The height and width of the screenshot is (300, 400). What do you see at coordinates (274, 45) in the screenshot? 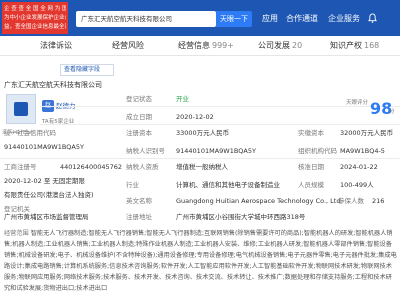
I see `tab-label: 公司发展` at bounding box center [274, 45].